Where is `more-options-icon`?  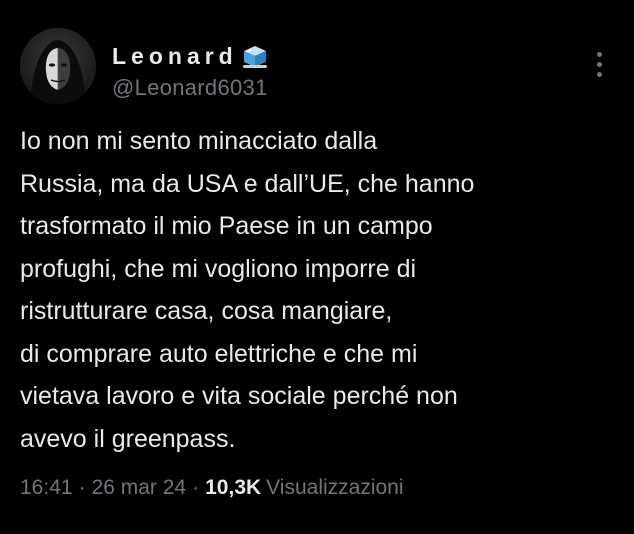
more-options-icon is located at coordinates (599, 64).